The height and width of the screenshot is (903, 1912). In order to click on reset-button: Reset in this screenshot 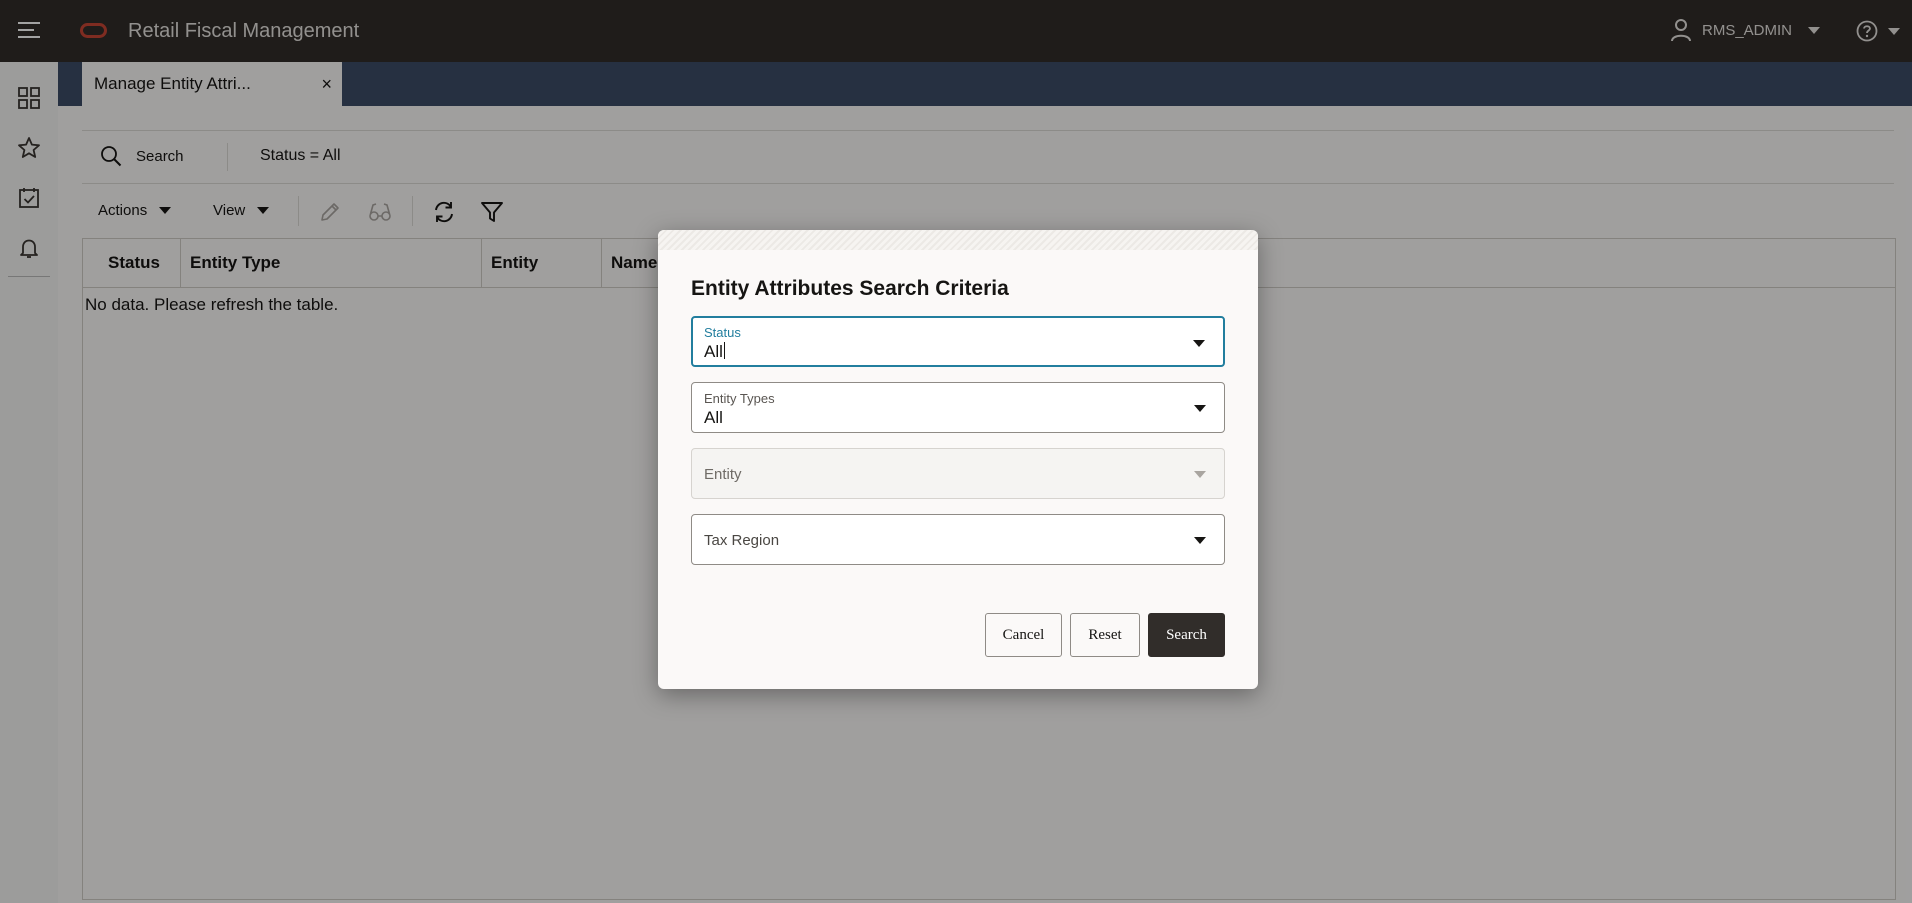, I will do `click(1105, 635)`.